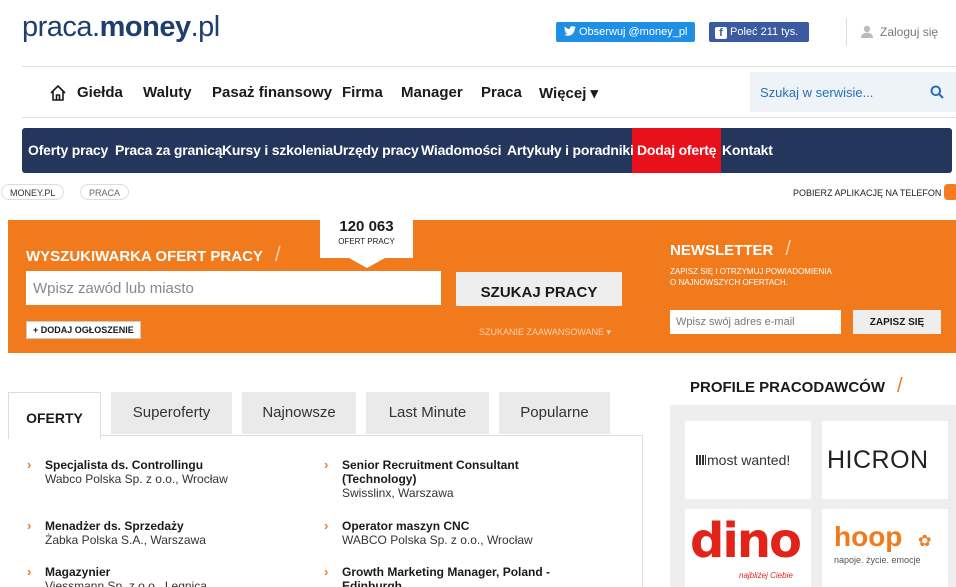 This screenshot has width=956, height=587. I want to click on user-icon, so click(867, 31).